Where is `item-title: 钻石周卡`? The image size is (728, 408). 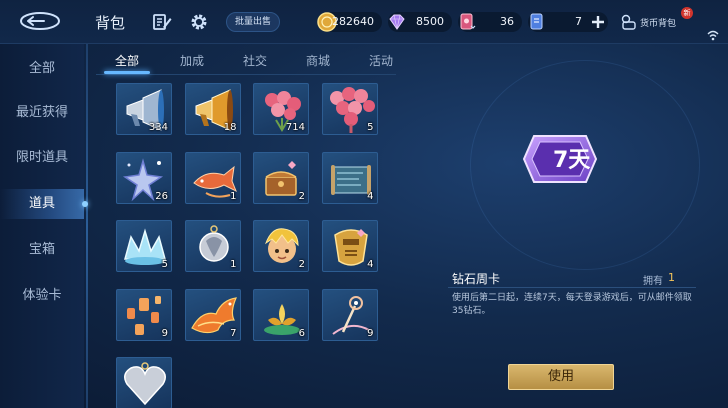
item-title: 钻石周卡 is located at coordinates (476, 279).